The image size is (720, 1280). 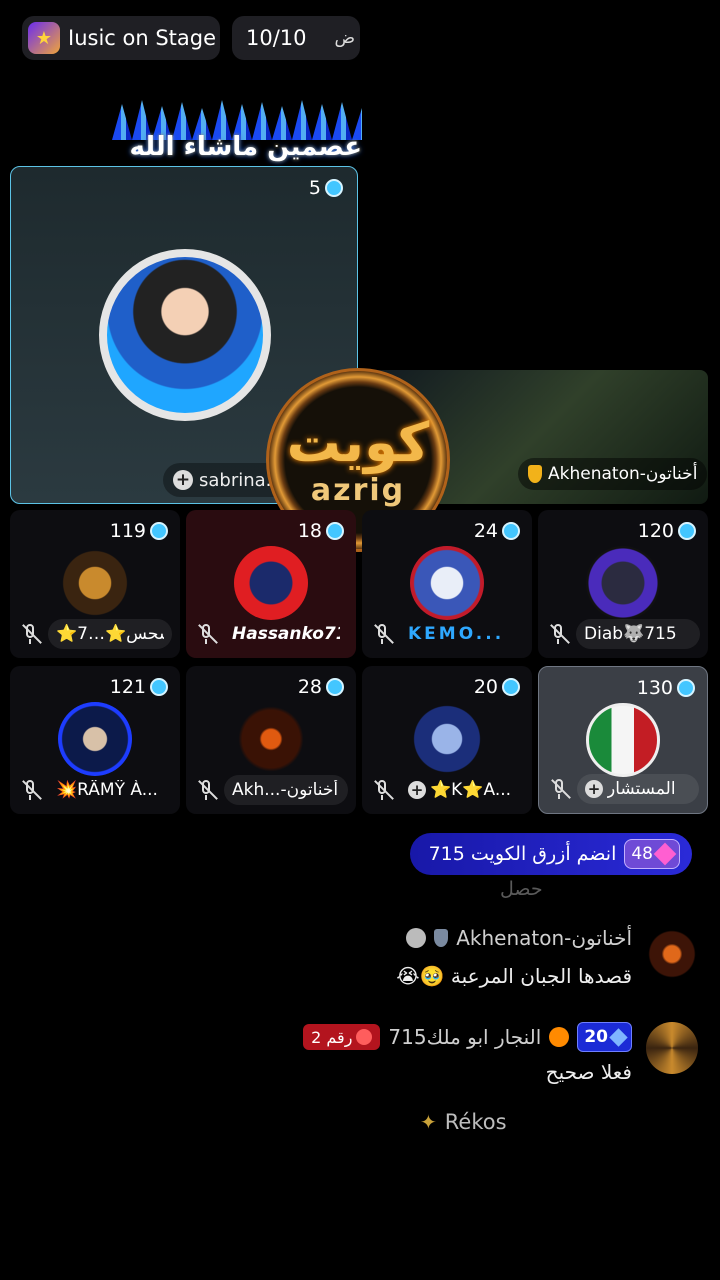 I want to click on join-notification: انضم أزرق الكويت 715 48, so click(x=551, y=854).